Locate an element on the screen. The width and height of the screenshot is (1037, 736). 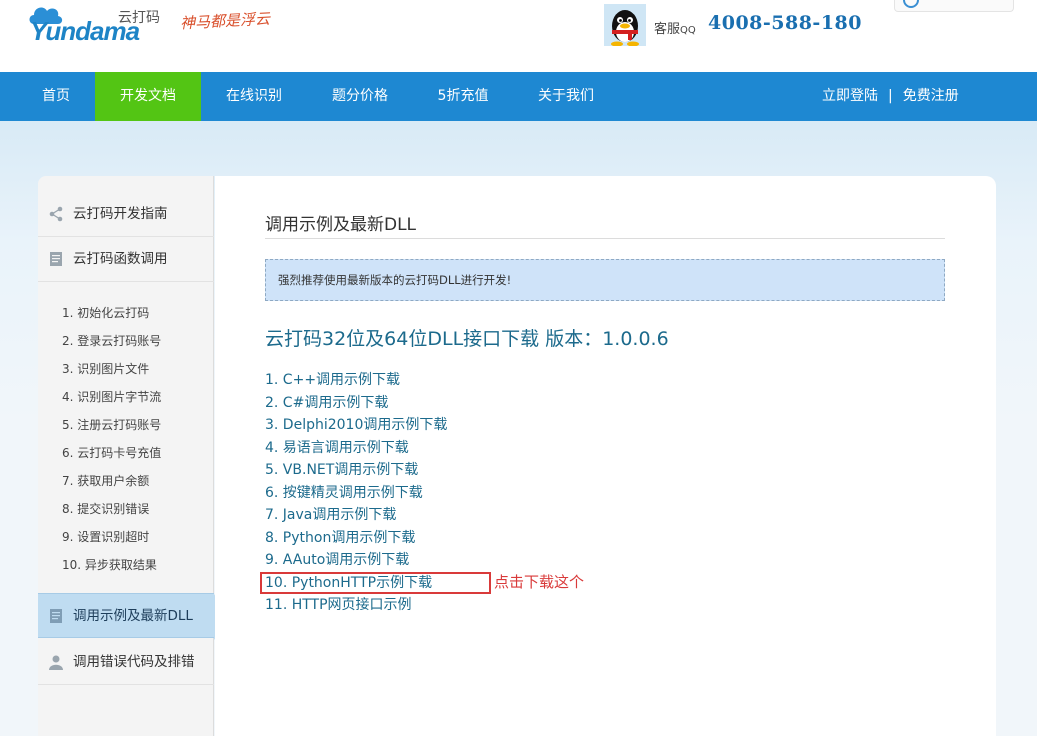
notice-banner: 强烈推荐使用最新版本的云打码DLL进行开发! is located at coordinates (605, 280).